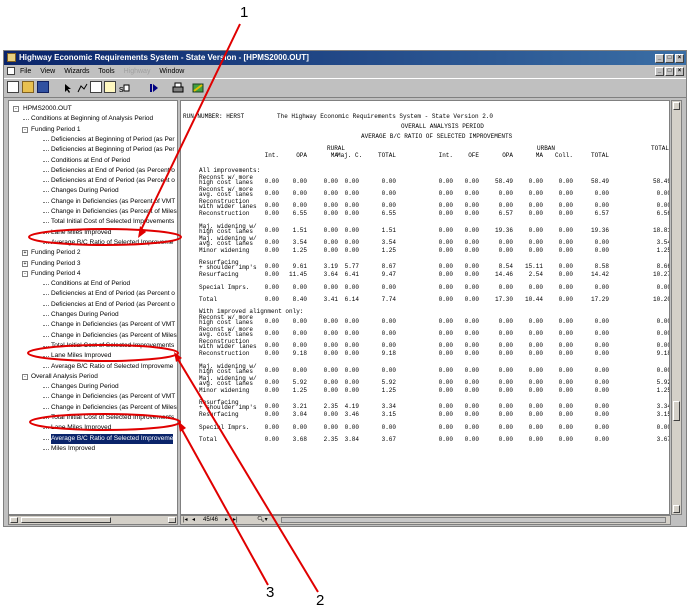 The height and width of the screenshot is (616, 691). Describe the element at coordinates (244, 12) in the screenshot. I see `callout-number-1: 1` at that location.